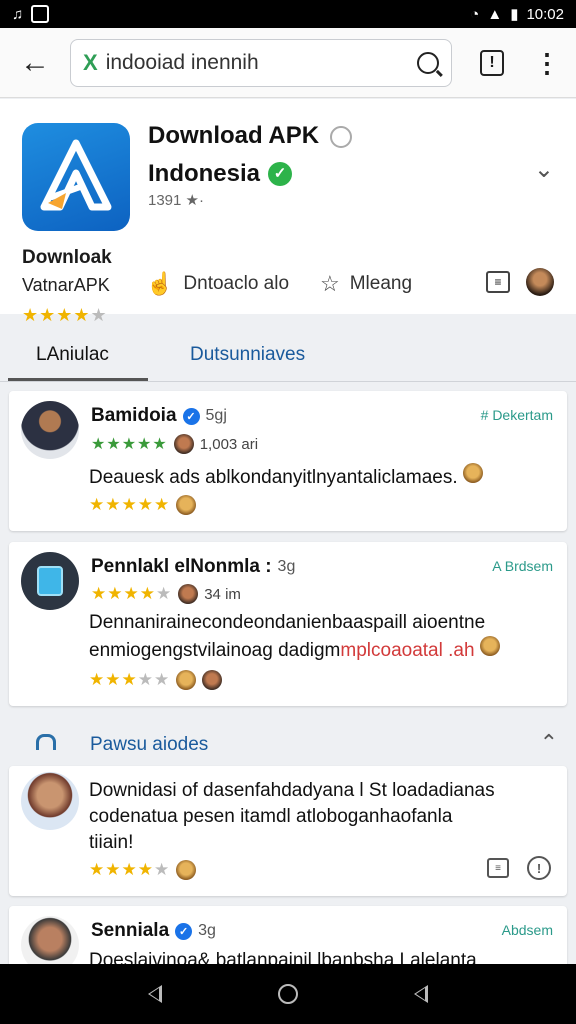 The height and width of the screenshot is (1024, 576). Describe the element at coordinates (257, 63) in the screenshot. I see `url-text: indooiad inennih` at that location.